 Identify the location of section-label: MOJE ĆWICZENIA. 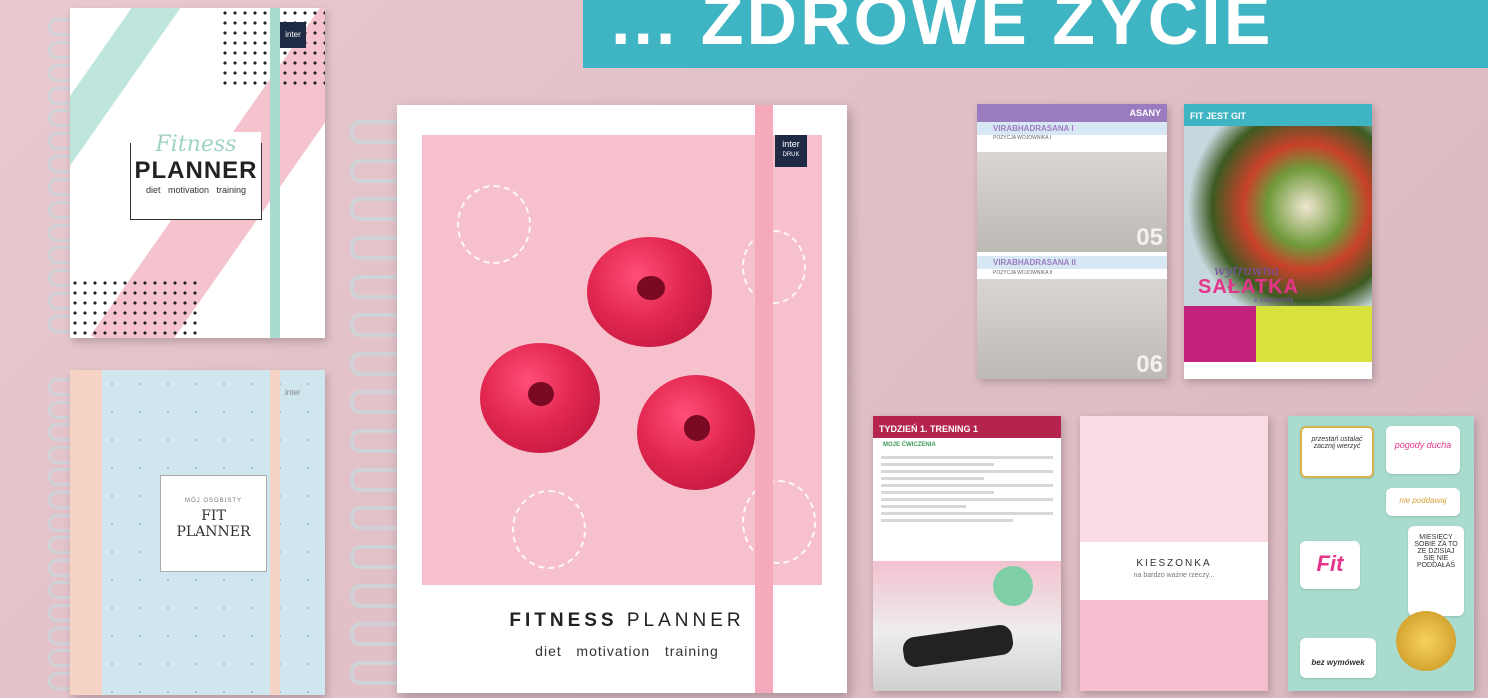
(909, 445).